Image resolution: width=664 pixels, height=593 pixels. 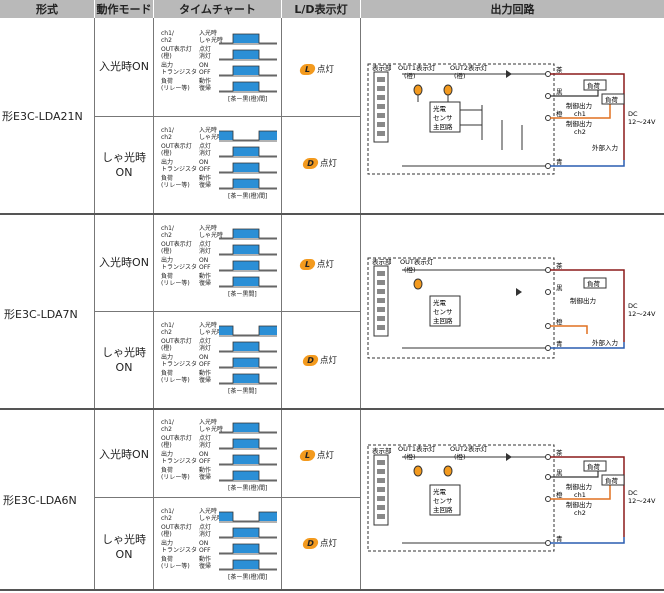 What do you see at coordinates (40, 500) in the screenshot?
I see `model-lda6n: 形E3C-LDA6N` at bounding box center [40, 500].